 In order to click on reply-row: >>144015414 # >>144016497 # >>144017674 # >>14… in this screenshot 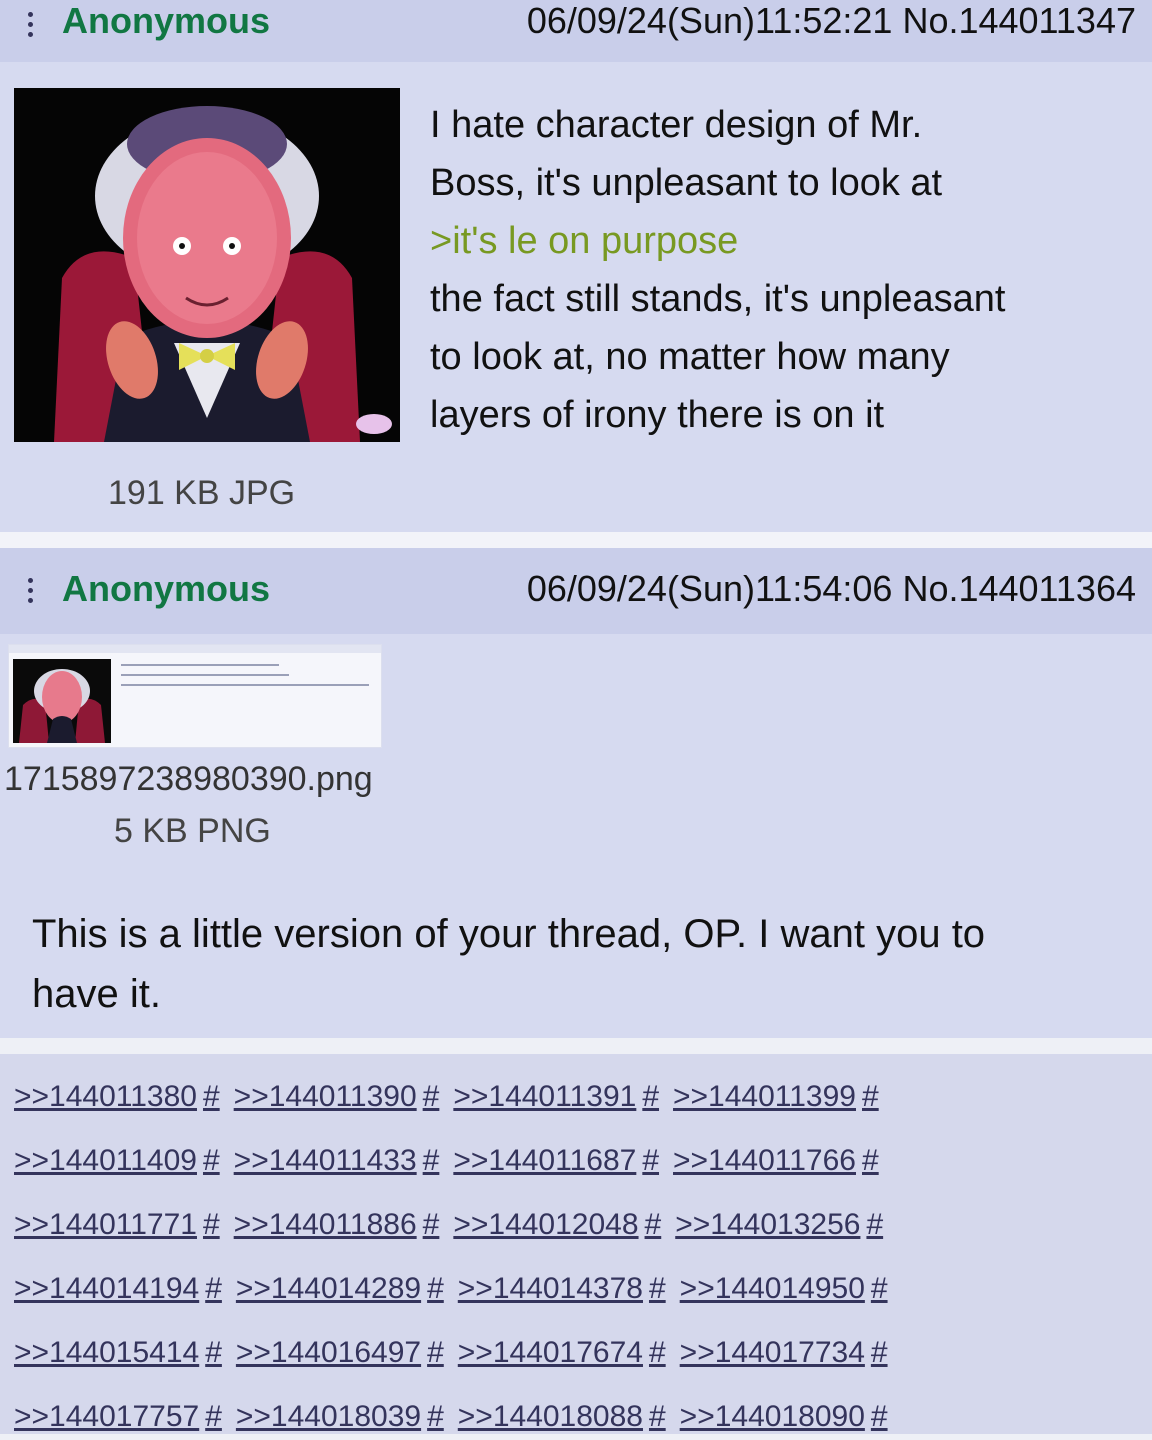, I will do `click(458, 1356)`.